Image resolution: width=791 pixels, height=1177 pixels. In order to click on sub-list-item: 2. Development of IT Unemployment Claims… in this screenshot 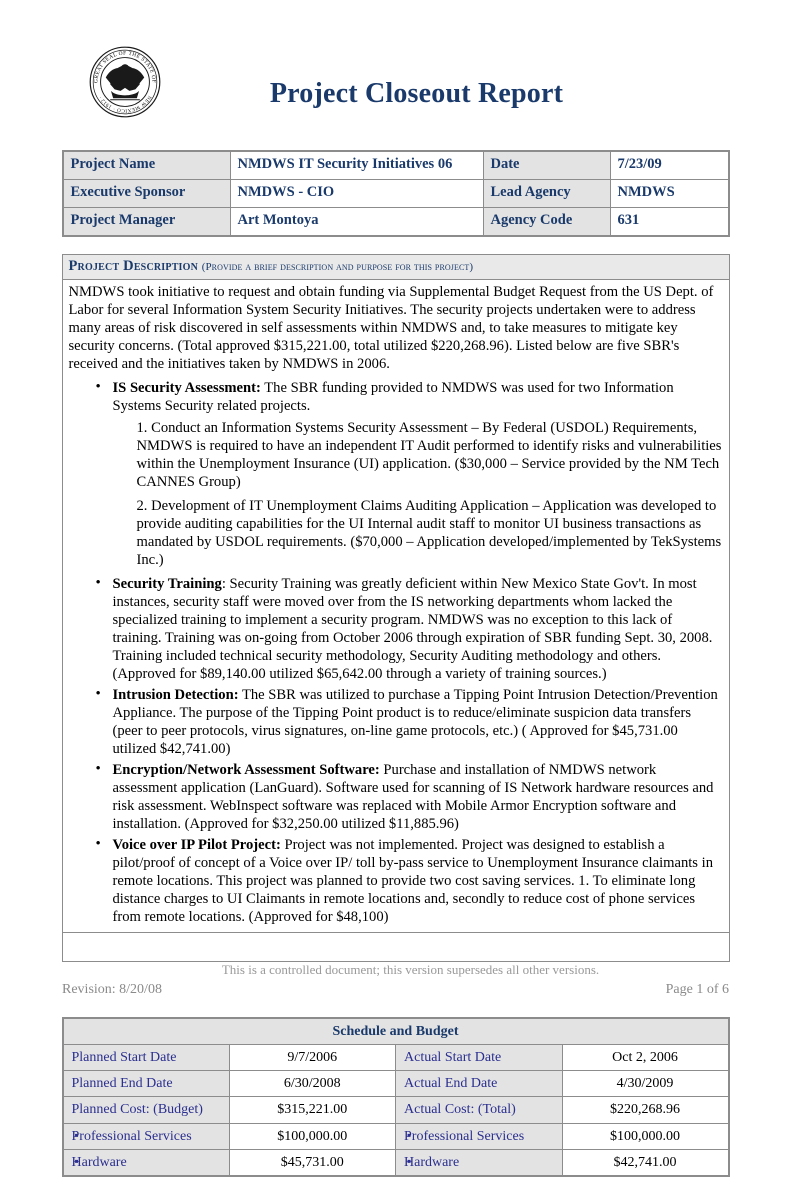, I will do `click(429, 532)`.